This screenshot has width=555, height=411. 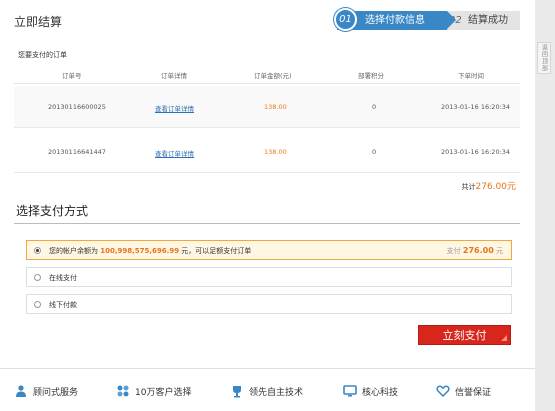 I want to click on online-label: 在线支付, so click(x=63, y=278).